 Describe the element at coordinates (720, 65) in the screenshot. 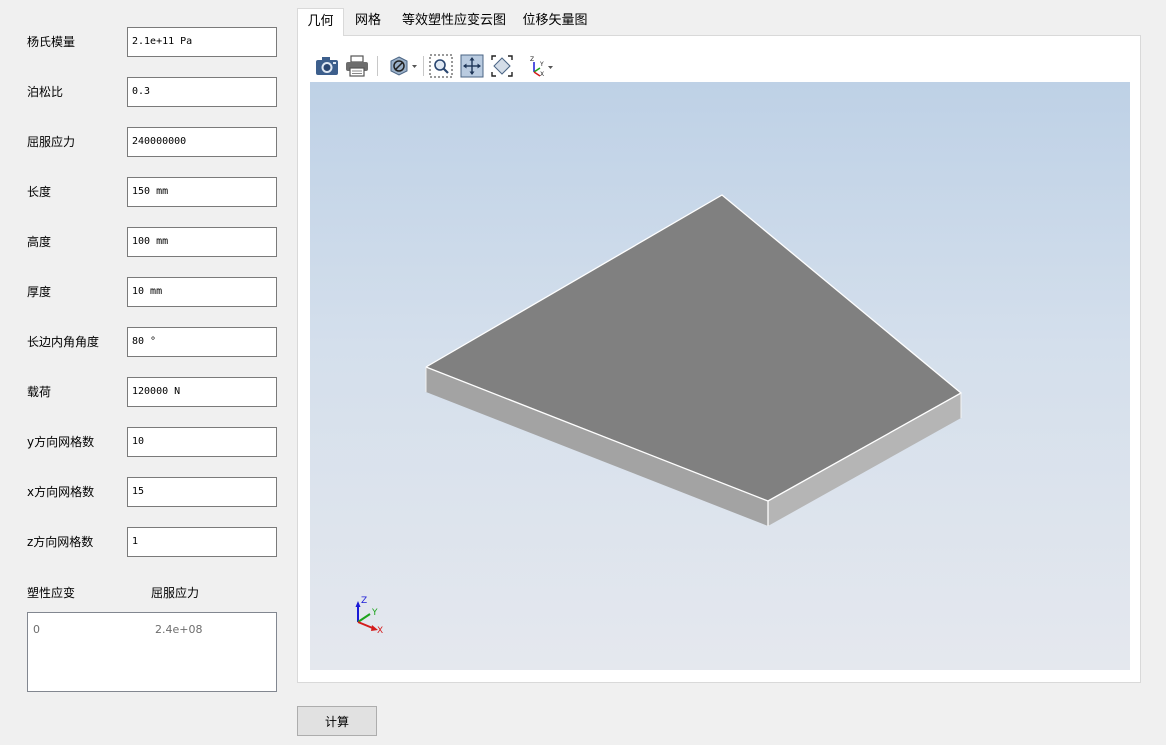

I see `viewer-toolbar: Z Y X` at that location.